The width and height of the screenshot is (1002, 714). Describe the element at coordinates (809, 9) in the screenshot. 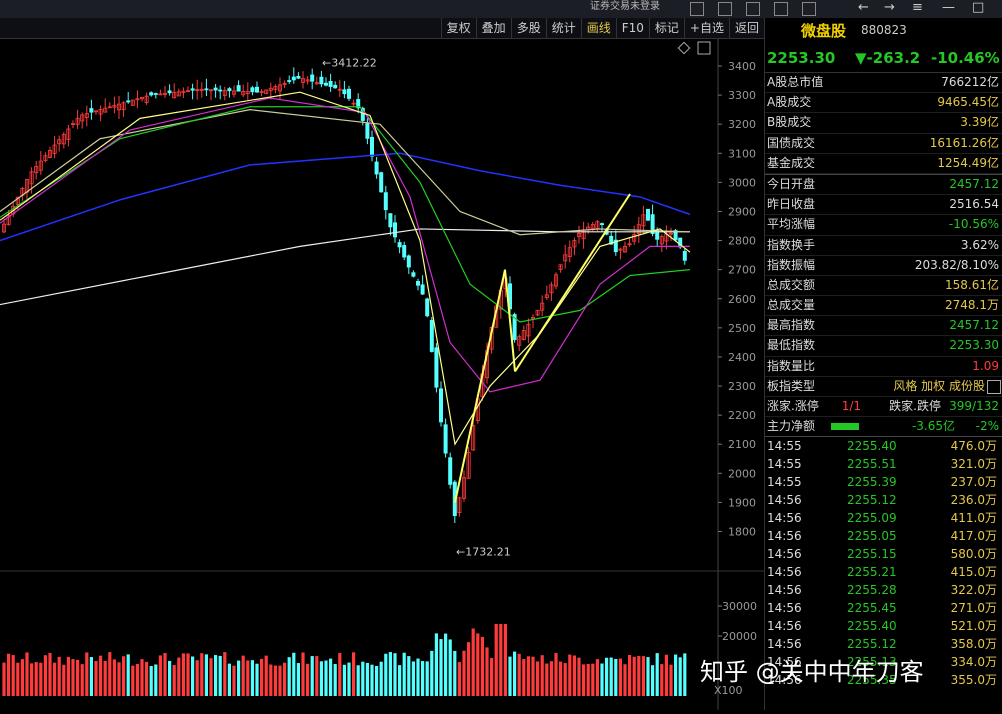

I see `grid-icon` at that location.